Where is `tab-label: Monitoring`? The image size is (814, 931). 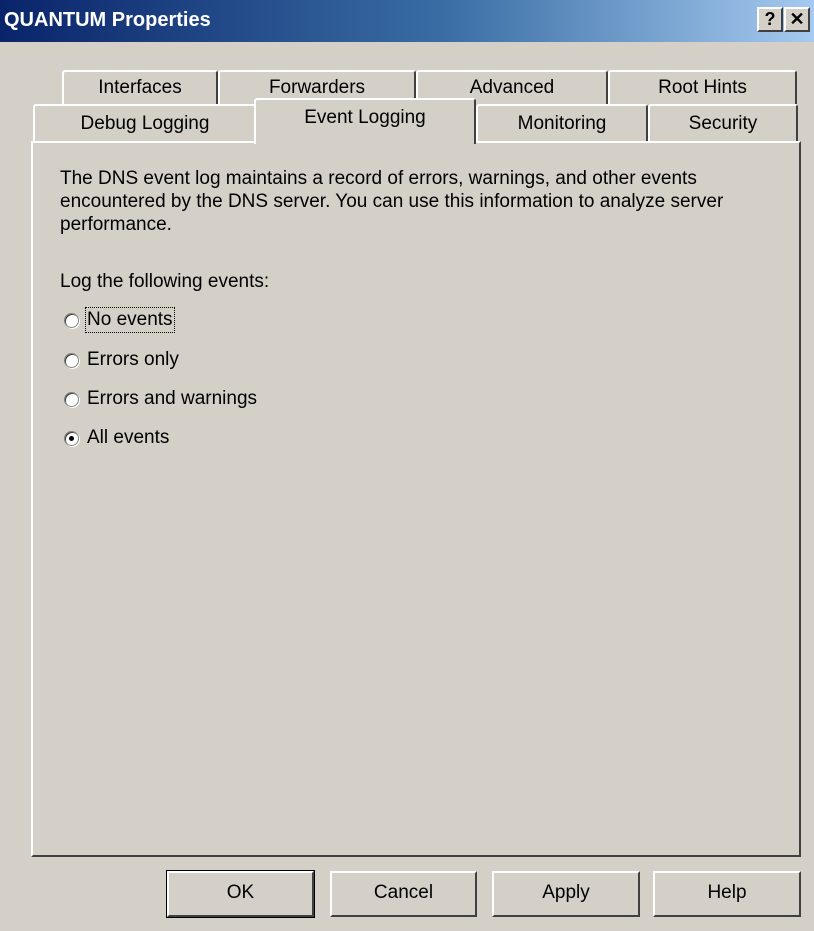
tab-label: Monitoring is located at coordinates (562, 123).